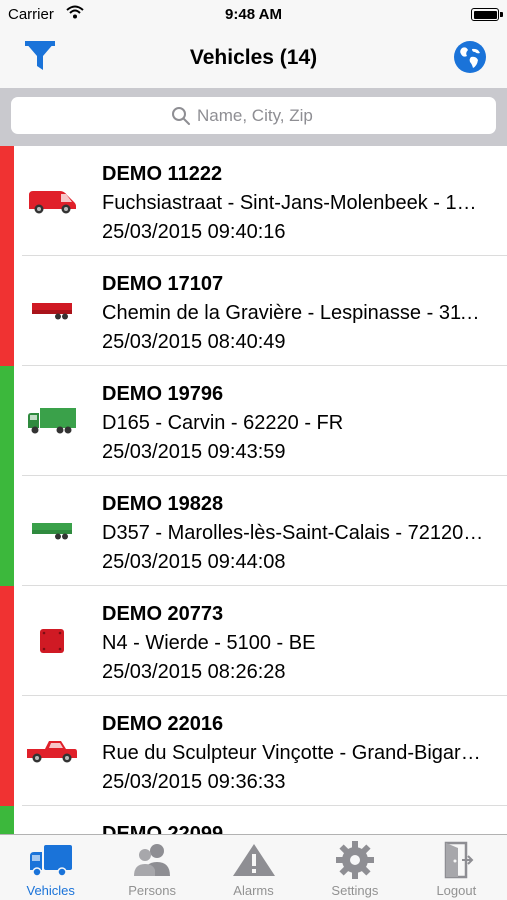 This screenshot has height=900, width=507. What do you see at coordinates (152, 860) in the screenshot?
I see `persons-icon` at bounding box center [152, 860].